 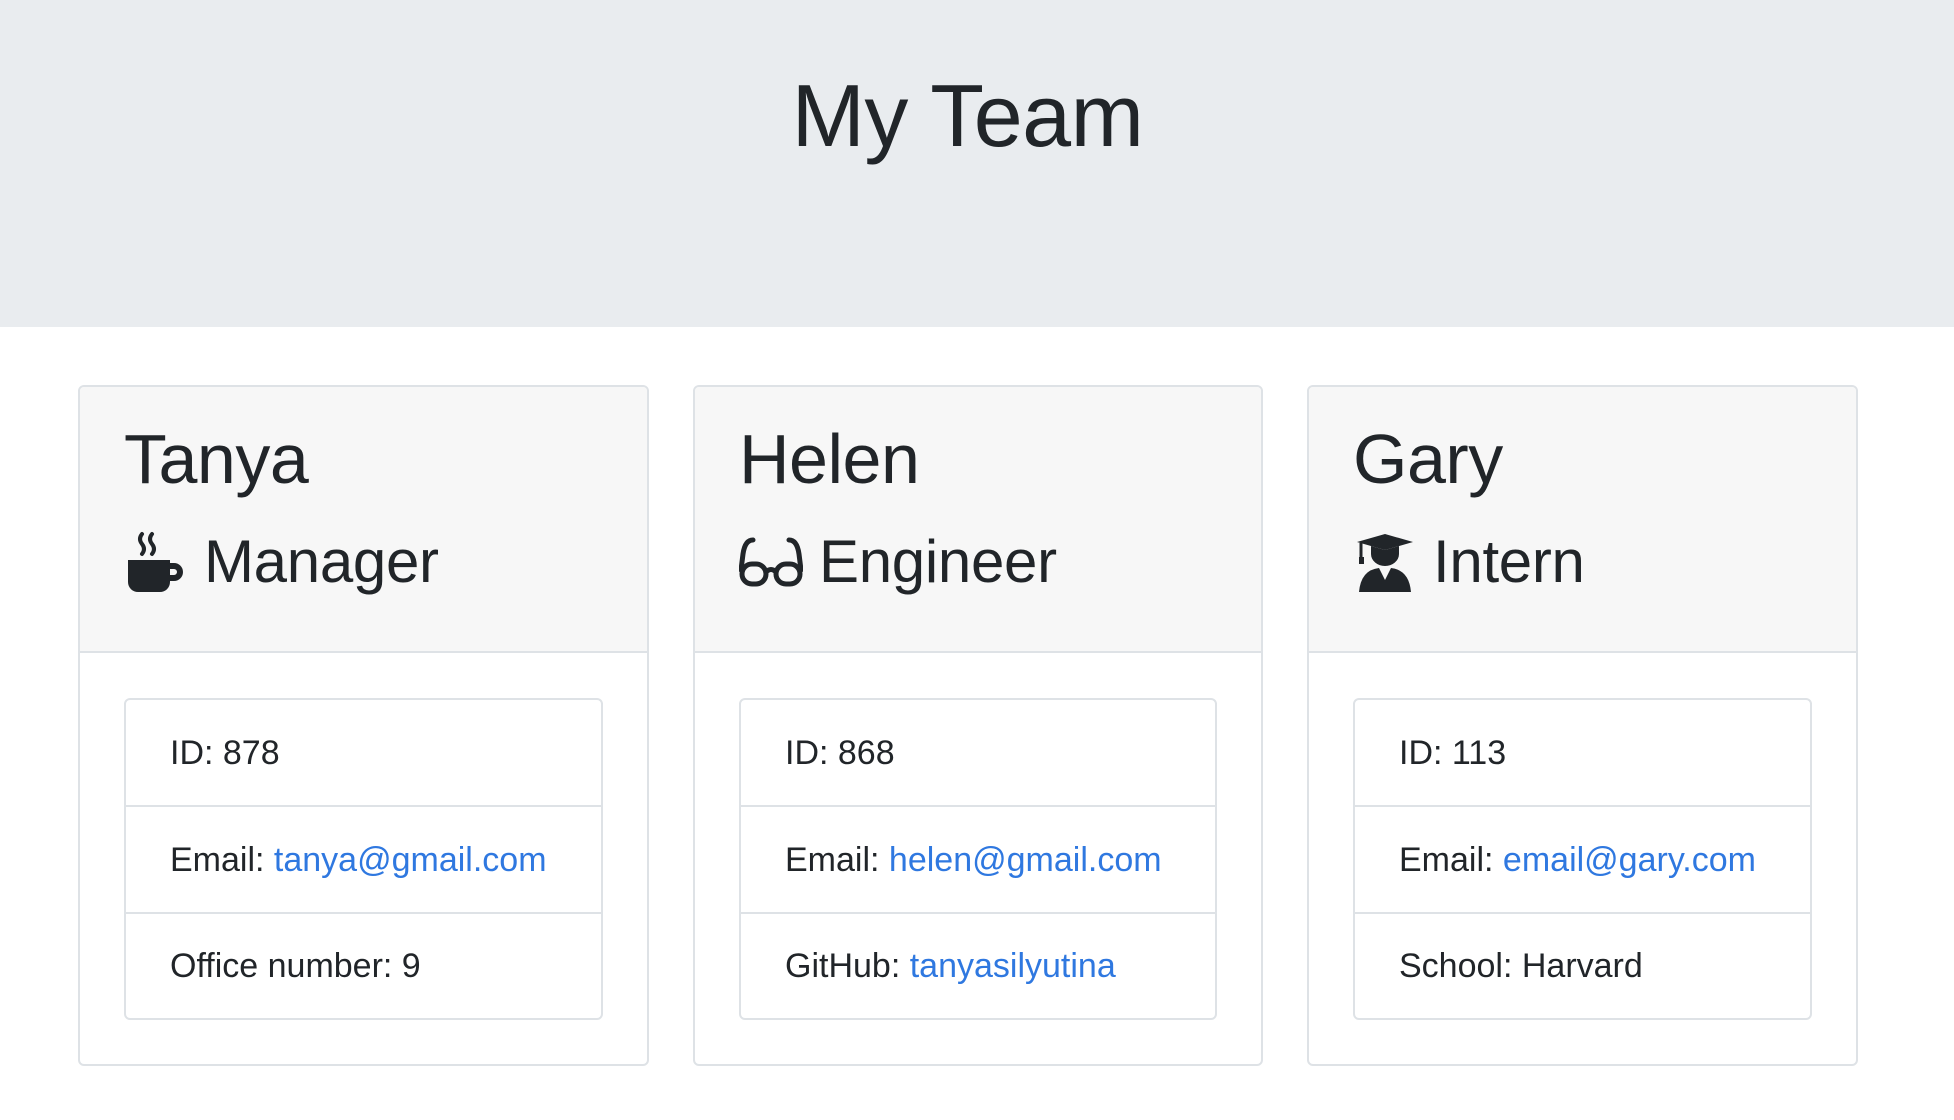 I want to click on employee-role: Engineer, so click(x=898, y=561).